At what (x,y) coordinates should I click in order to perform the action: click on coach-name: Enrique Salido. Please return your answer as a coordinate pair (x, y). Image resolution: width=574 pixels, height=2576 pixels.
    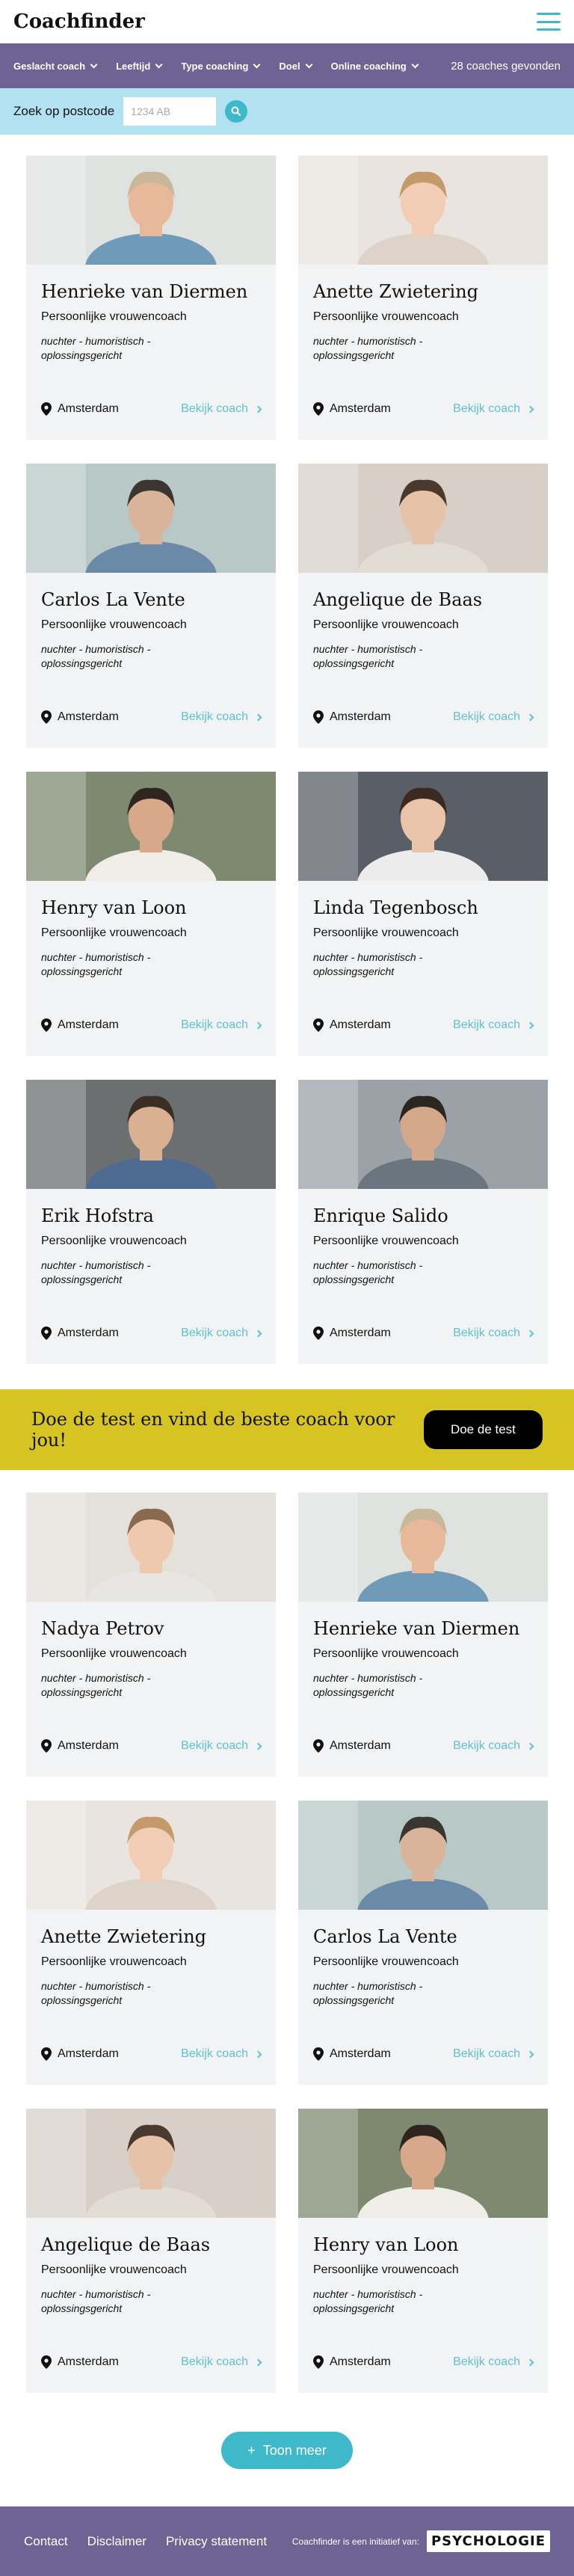
    Looking at the image, I should click on (381, 1215).